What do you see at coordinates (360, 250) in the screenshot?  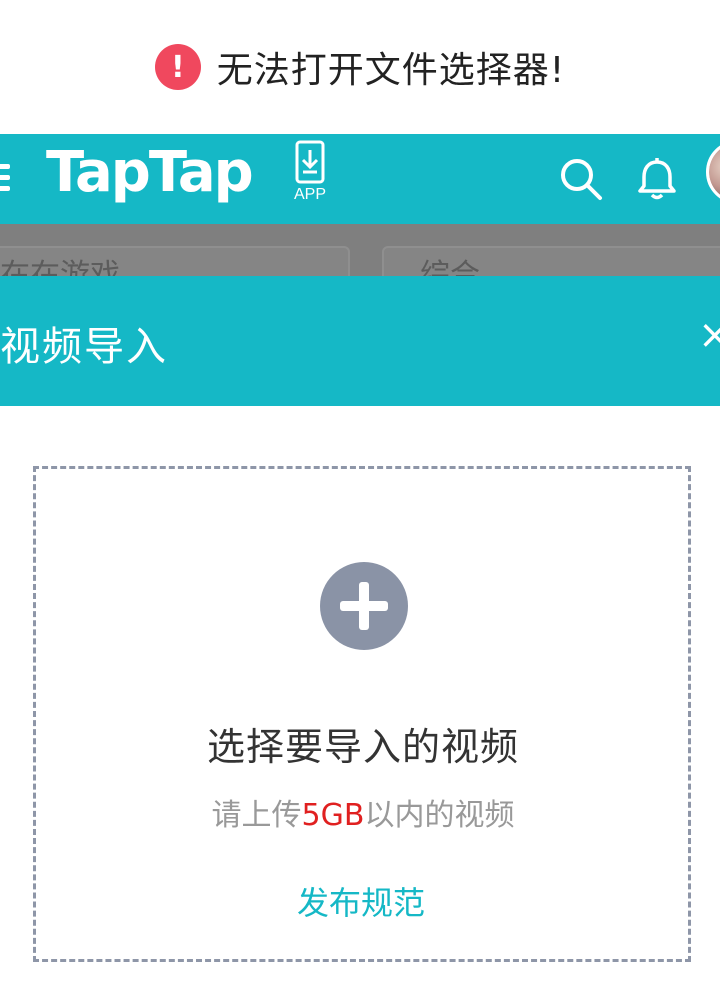 I see `dimmed-background: 在在游戏 综合` at bounding box center [360, 250].